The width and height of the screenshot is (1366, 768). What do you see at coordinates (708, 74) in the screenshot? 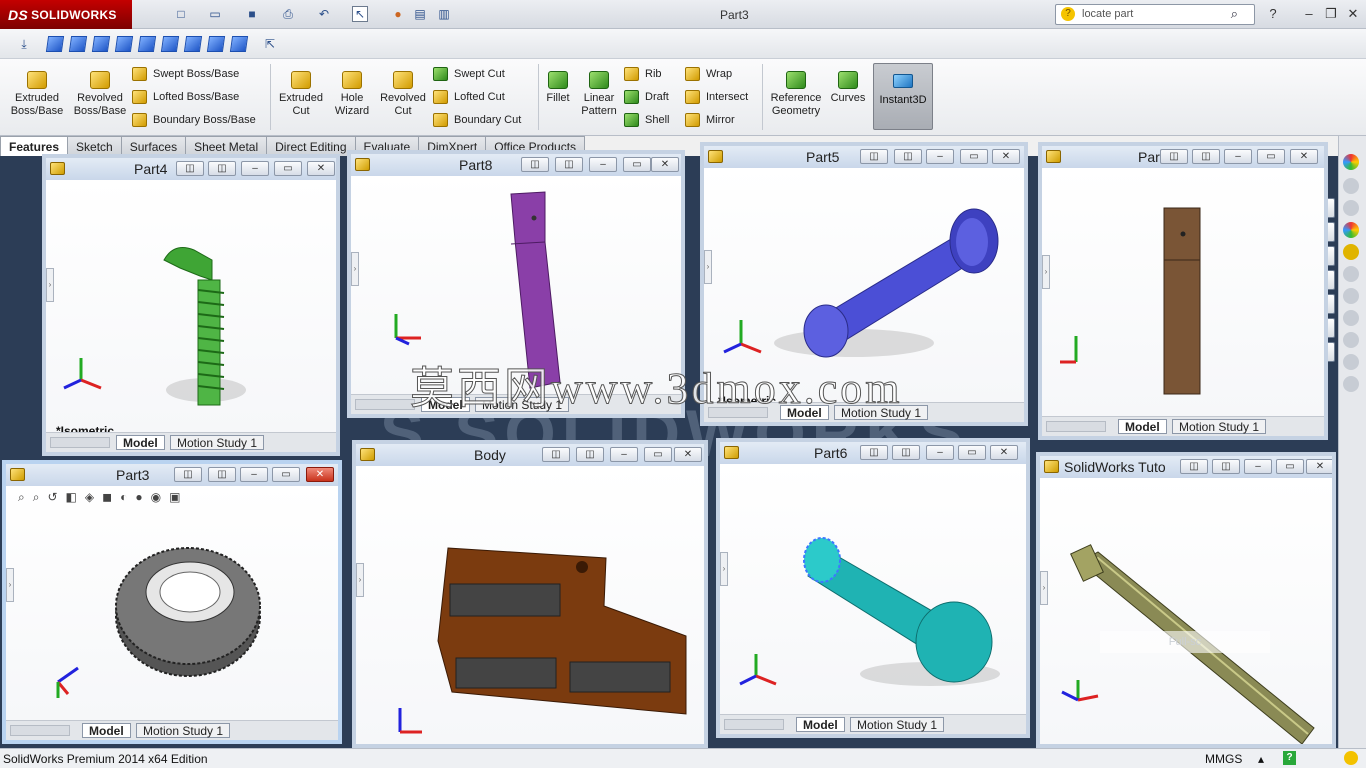
I see `wrap-button: Wrap` at bounding box center [708, 74].